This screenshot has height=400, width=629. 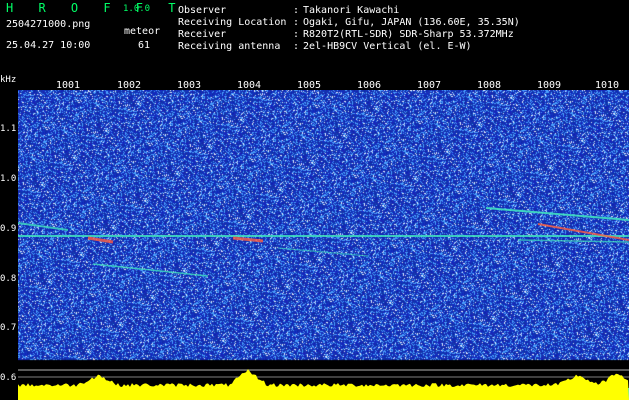 What do you see at coordinates (143, 45) in the screenshot?
I see `meteor-count: 61` at bounding box center [143, 45].